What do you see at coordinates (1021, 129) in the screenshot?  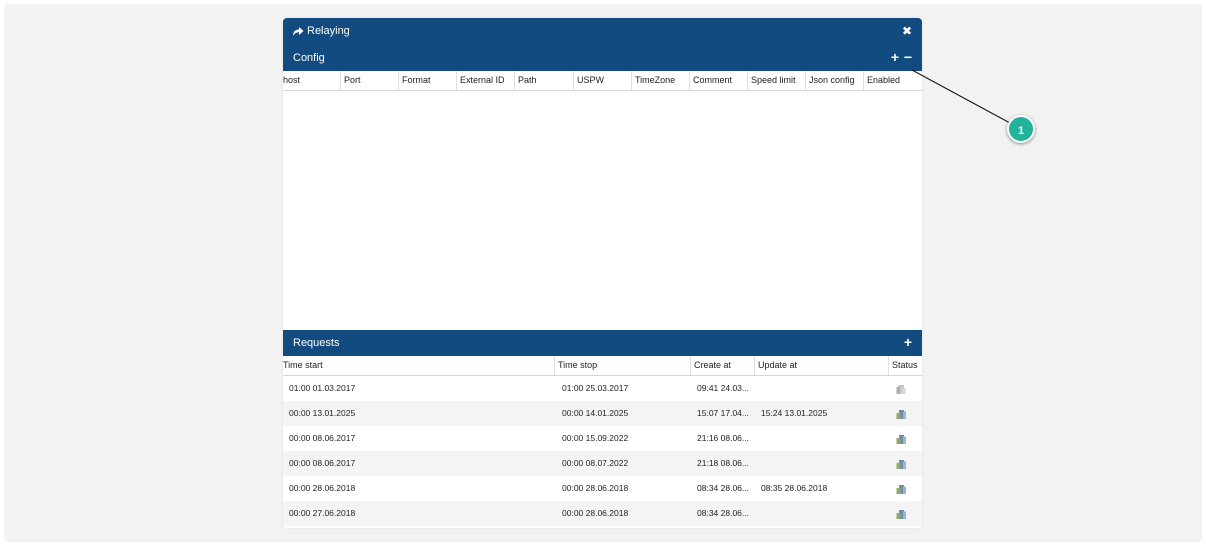 I see `callout-badge: 1` at bounding box center [1021, 129].